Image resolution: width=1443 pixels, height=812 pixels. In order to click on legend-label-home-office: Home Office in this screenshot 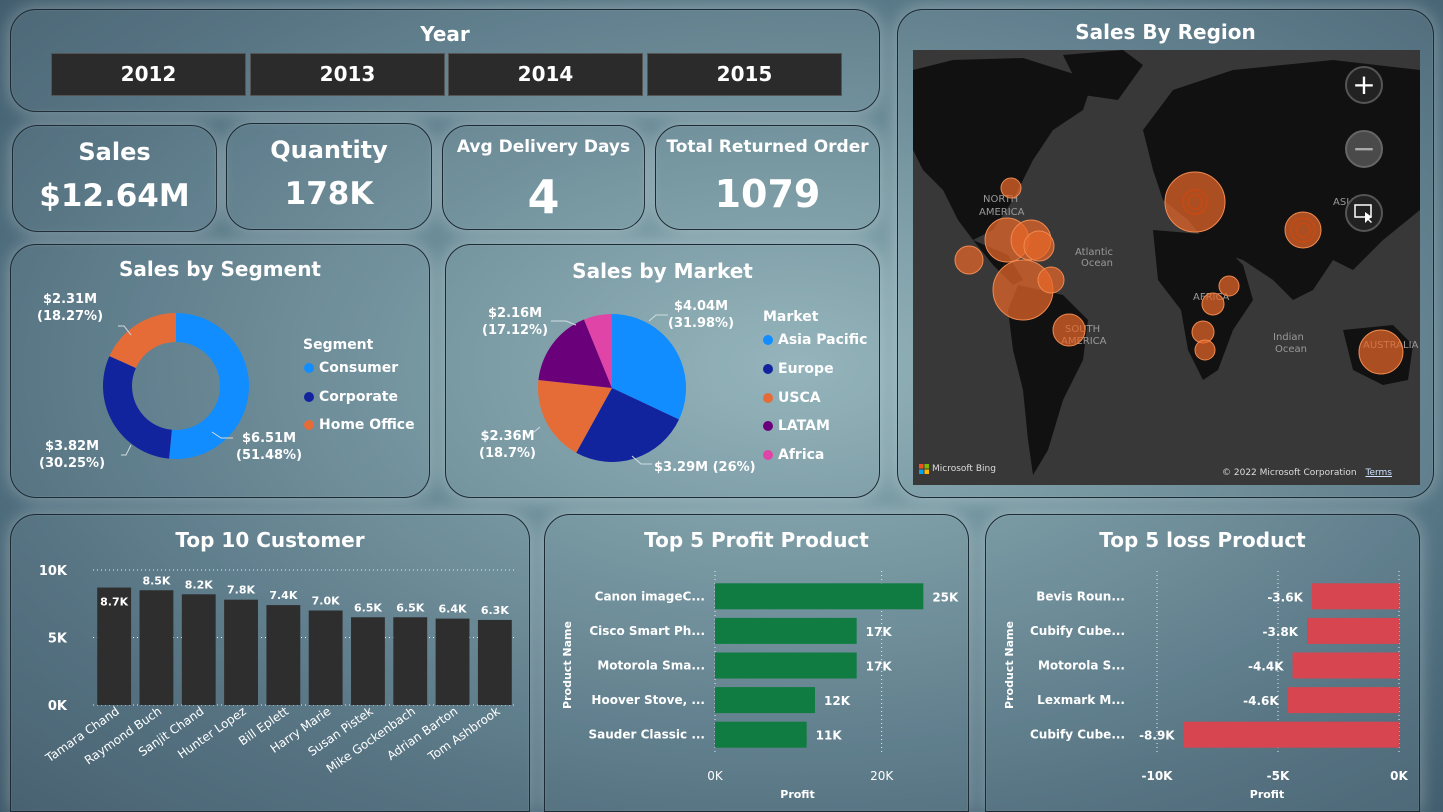, I will do `click(367, 425)`.